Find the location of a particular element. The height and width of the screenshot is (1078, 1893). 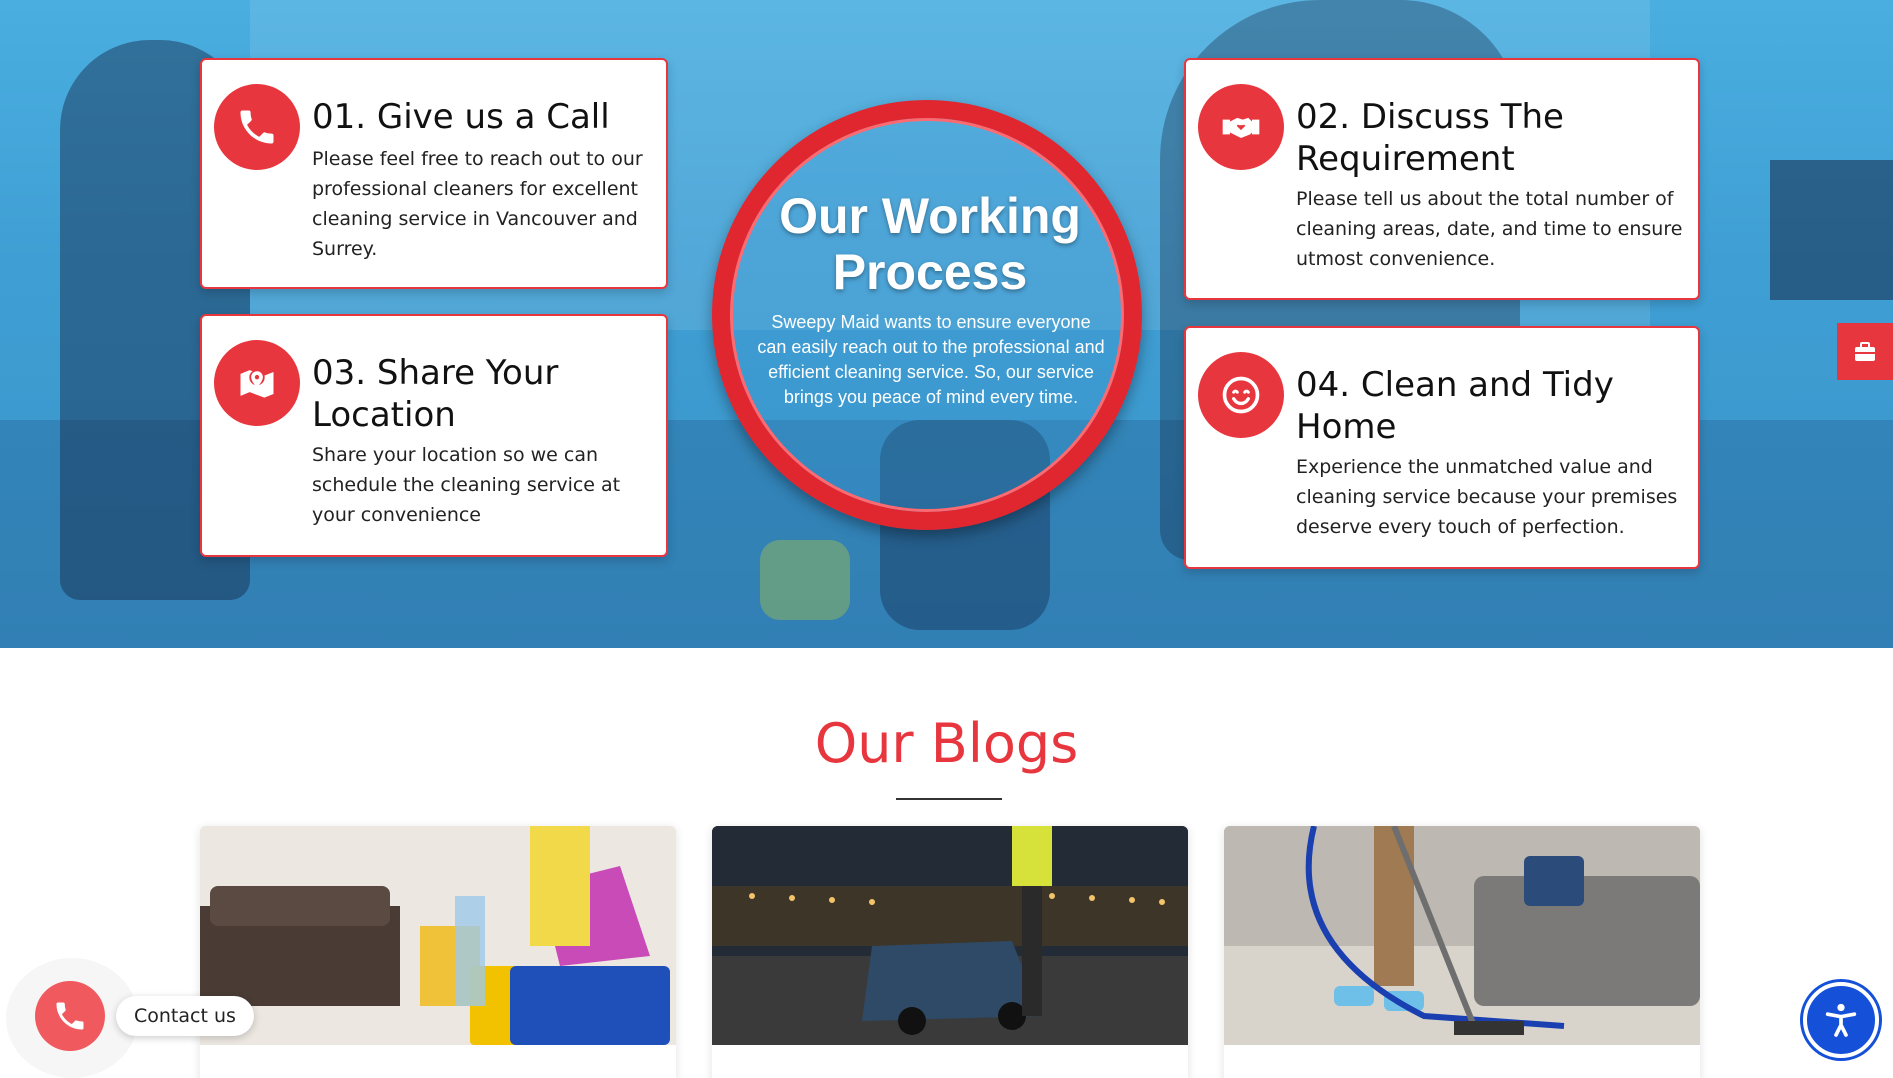

background-monitor is located at coordinates (1831, 230).